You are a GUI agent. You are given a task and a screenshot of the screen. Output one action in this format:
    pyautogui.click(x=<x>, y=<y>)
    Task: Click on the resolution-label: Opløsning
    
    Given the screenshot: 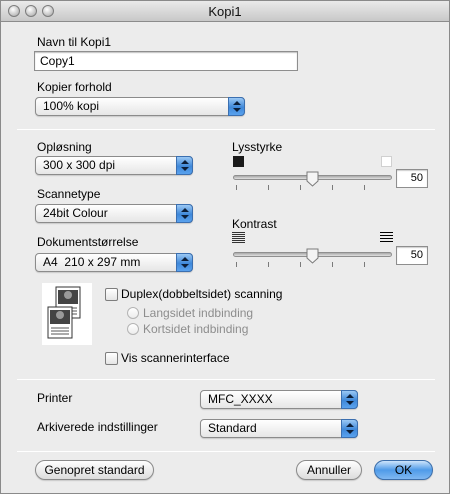 What is the action you would take?
    pyautogui.click(x=64, y=147)
    